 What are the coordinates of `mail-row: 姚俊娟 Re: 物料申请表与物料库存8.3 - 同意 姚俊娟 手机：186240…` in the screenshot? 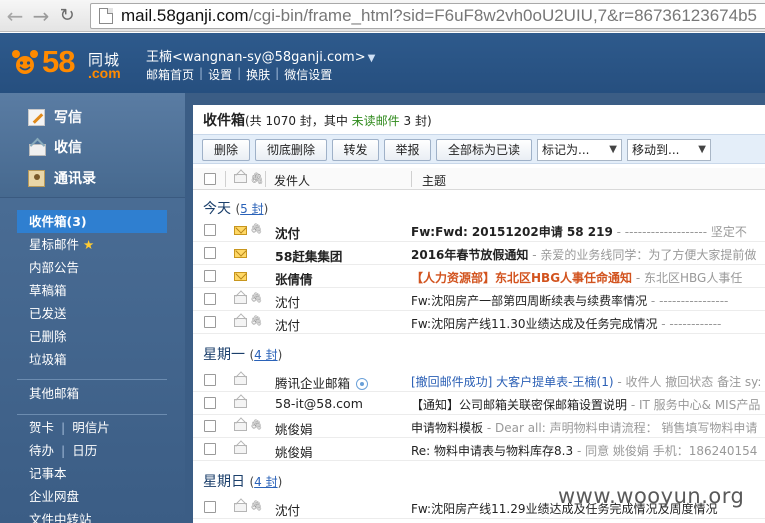 It's located at (479, 449).